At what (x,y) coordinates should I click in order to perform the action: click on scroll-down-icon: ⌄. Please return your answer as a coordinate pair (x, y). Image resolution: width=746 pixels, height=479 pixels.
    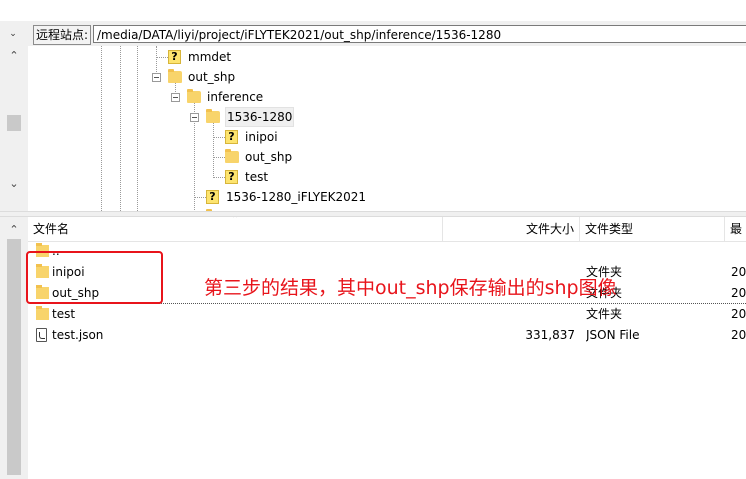
    Looking at the image, I should click on (14, 184).